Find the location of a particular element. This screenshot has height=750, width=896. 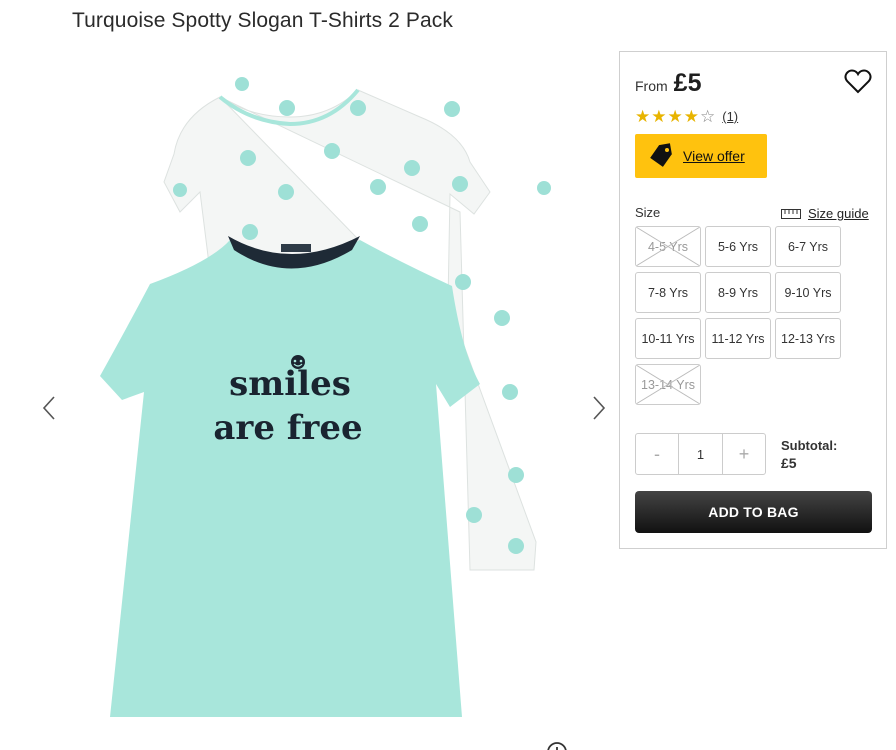

size-option-label: 7-8 Yrs is located at coordinates (668, 292).